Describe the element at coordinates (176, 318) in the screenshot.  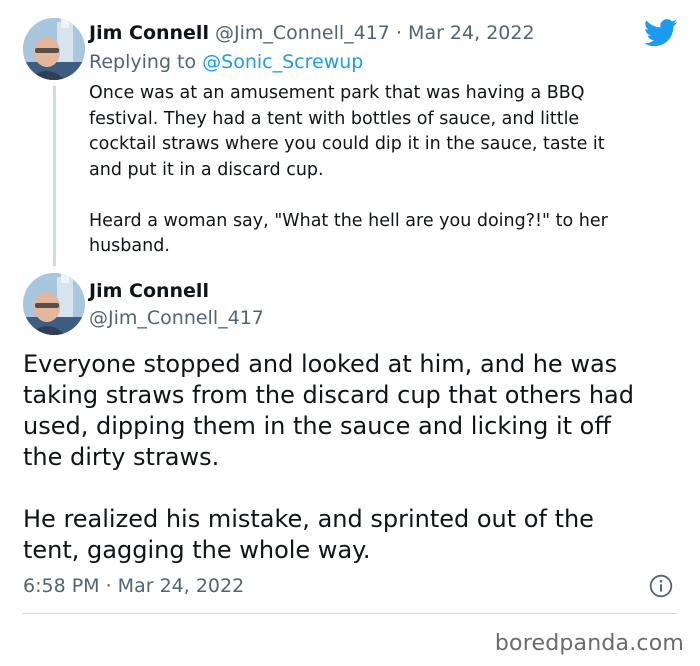
I see `main-author-handle: @Jim_Connell_417` at that location.